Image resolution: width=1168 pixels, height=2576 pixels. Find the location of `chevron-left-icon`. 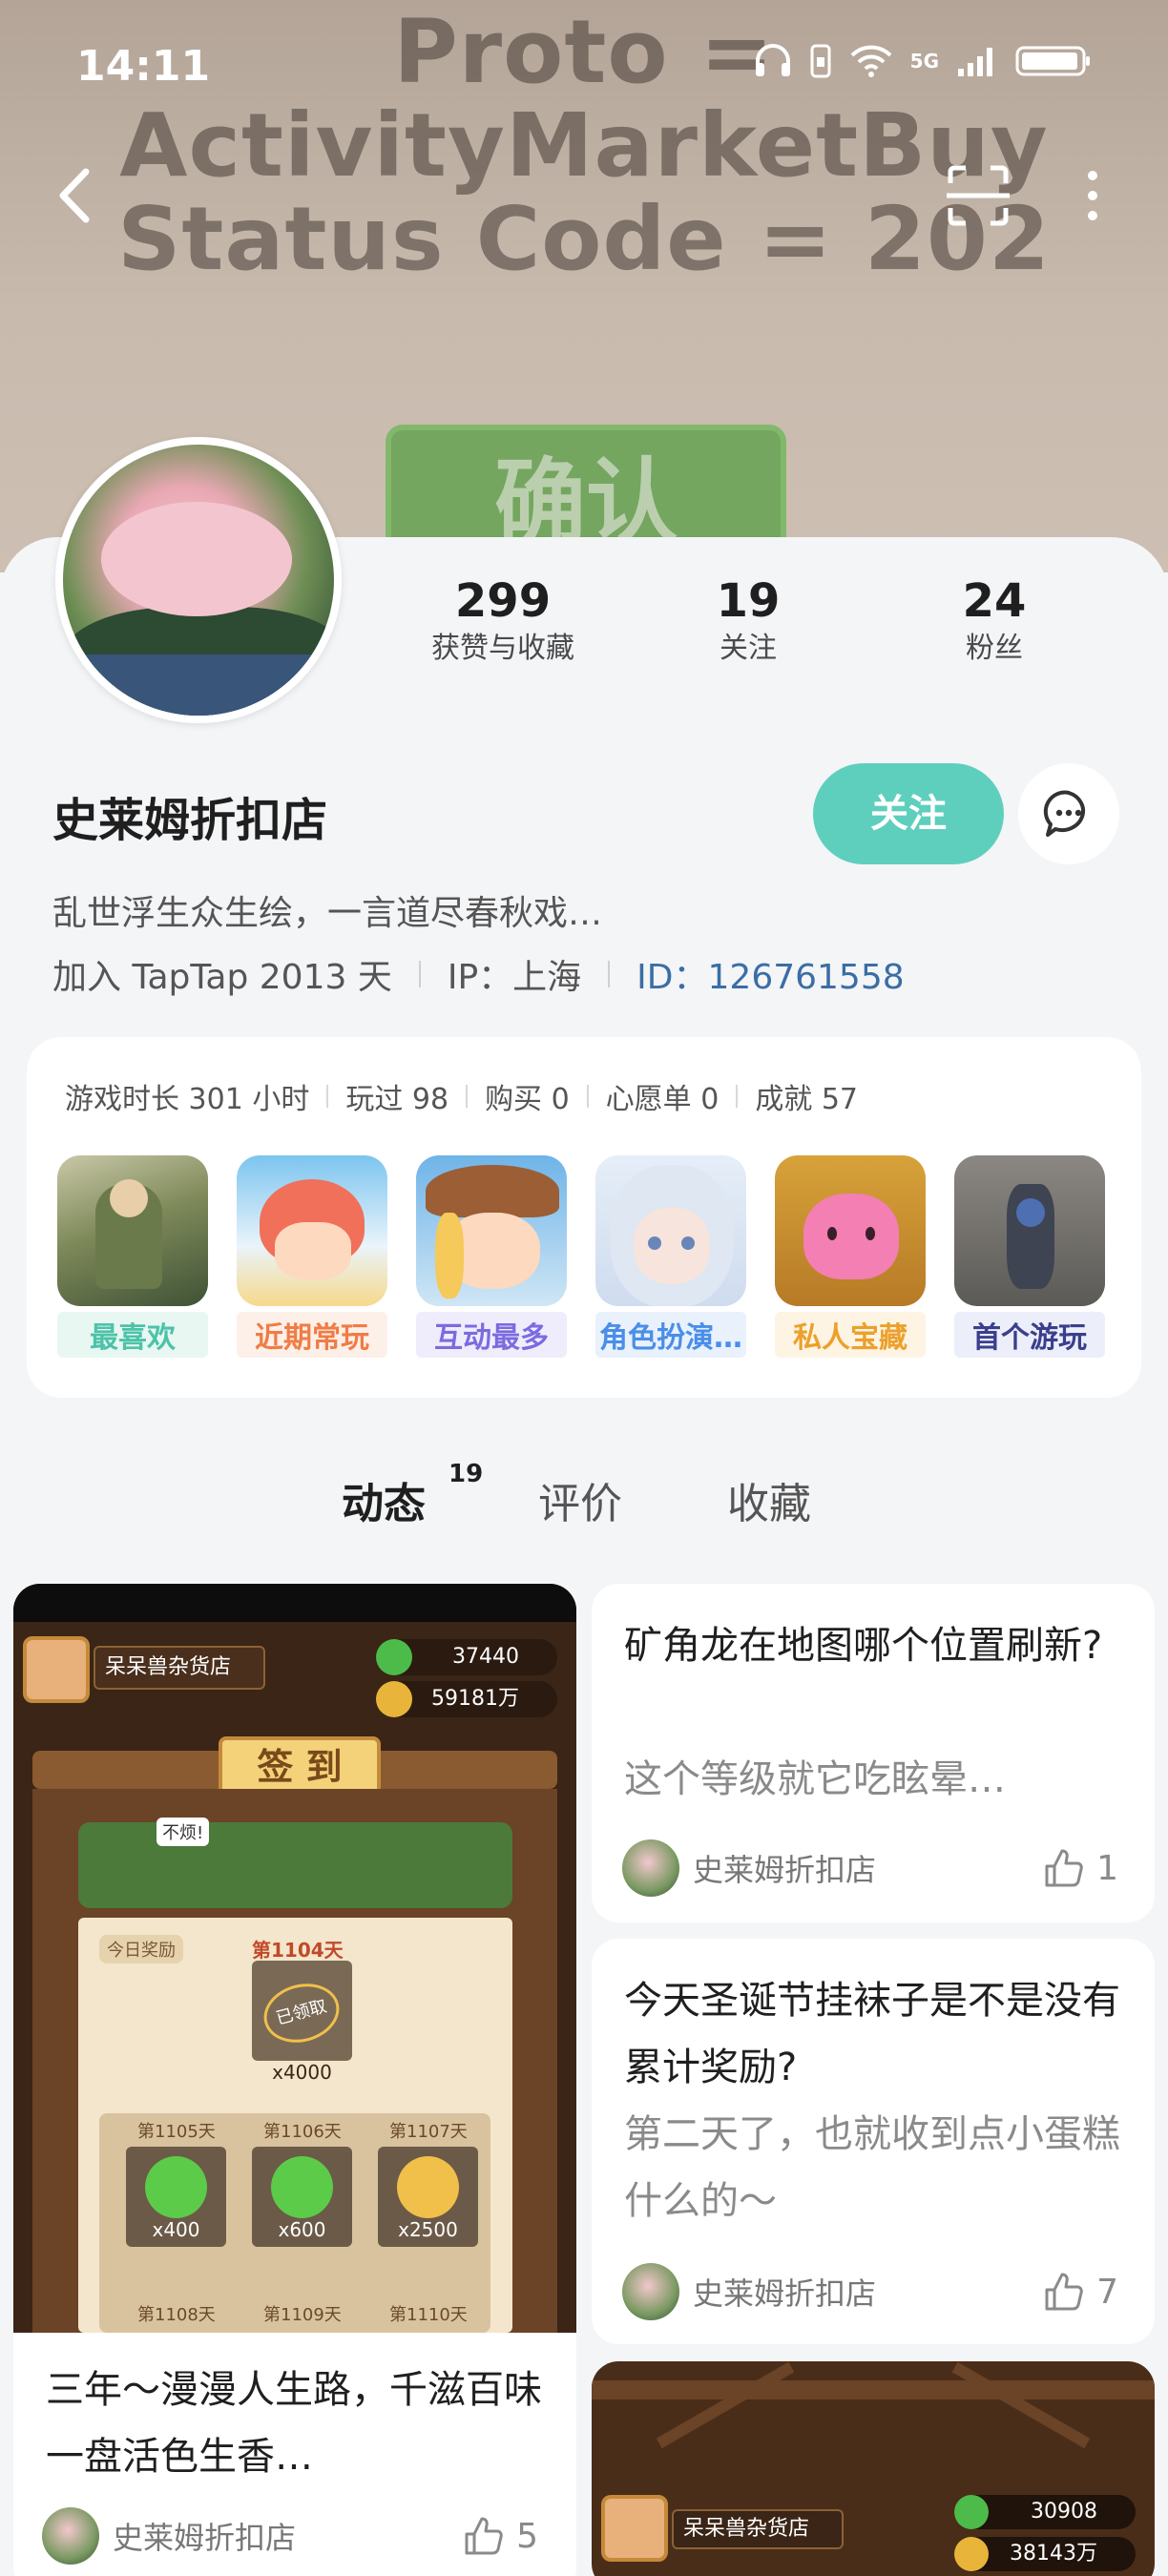

chevron-left-icon is located at coordinates (74, 195).